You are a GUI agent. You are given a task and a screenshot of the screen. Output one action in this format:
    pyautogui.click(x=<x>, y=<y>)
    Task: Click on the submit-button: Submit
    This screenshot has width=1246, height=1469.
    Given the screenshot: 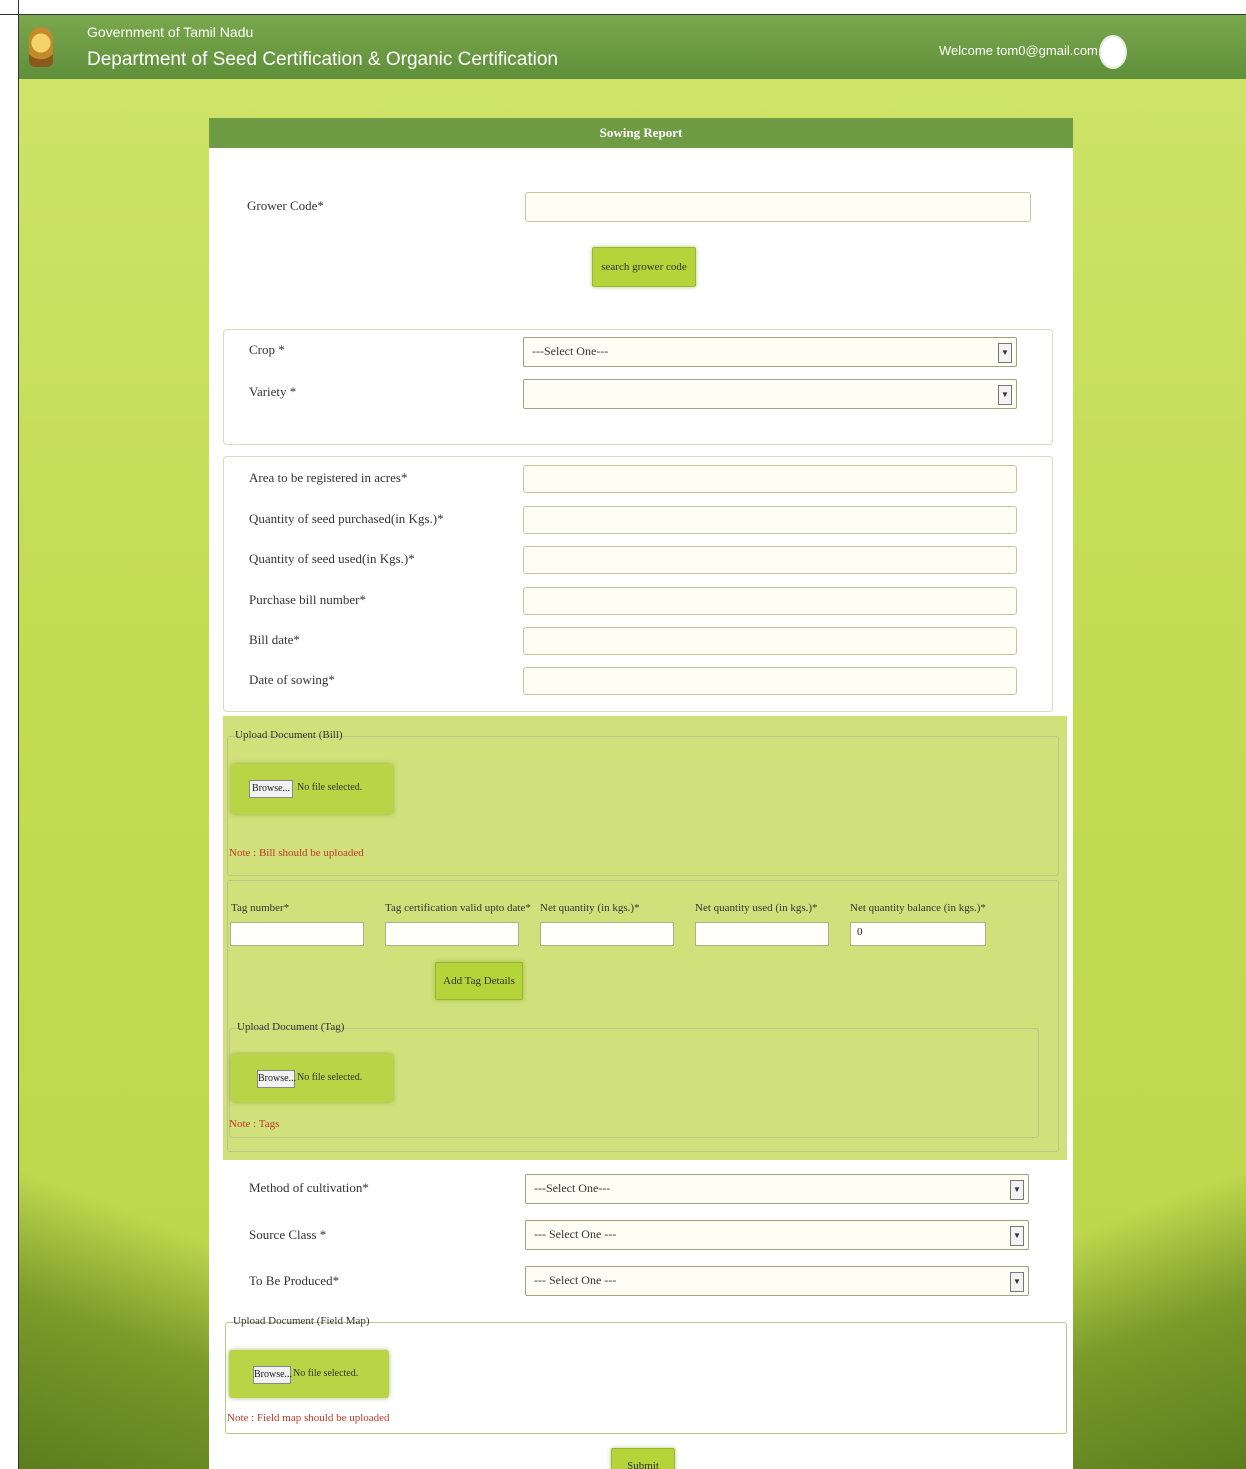 What is the action you would take?
    pyautogui.click(x=643, y=1458)
    